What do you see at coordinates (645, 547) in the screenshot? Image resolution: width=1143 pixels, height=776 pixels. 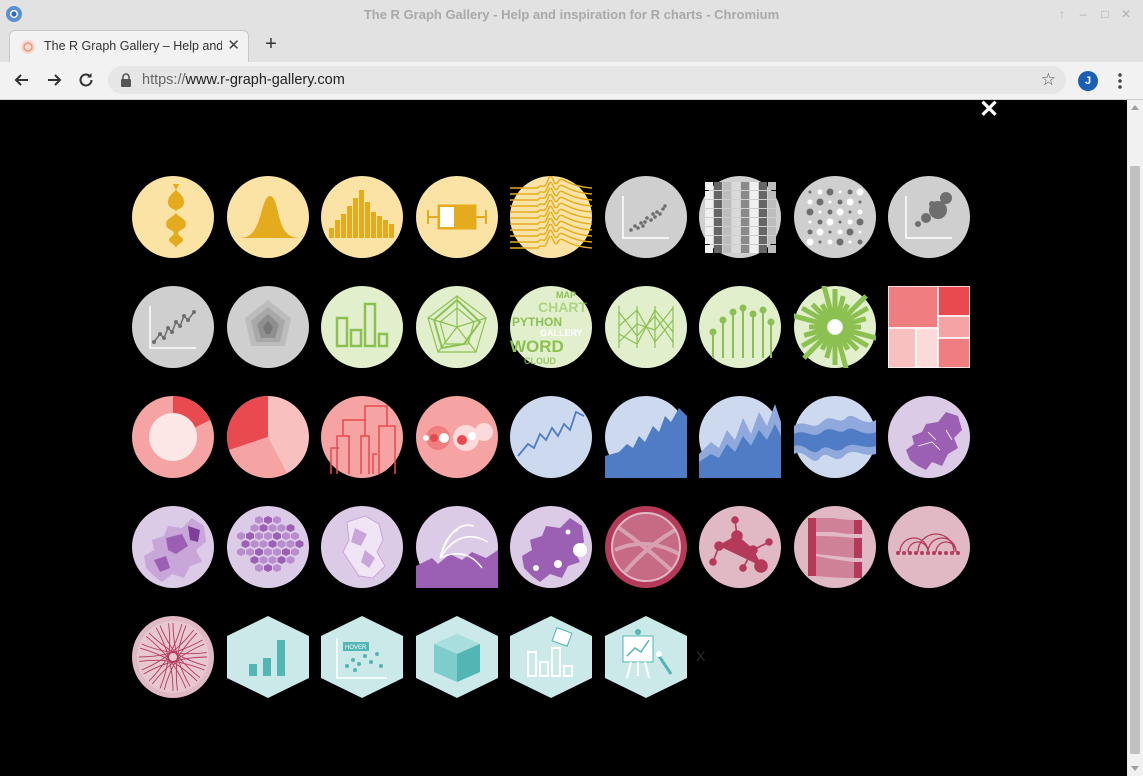 I see `chord-icon` at bounding box center [645, 547].